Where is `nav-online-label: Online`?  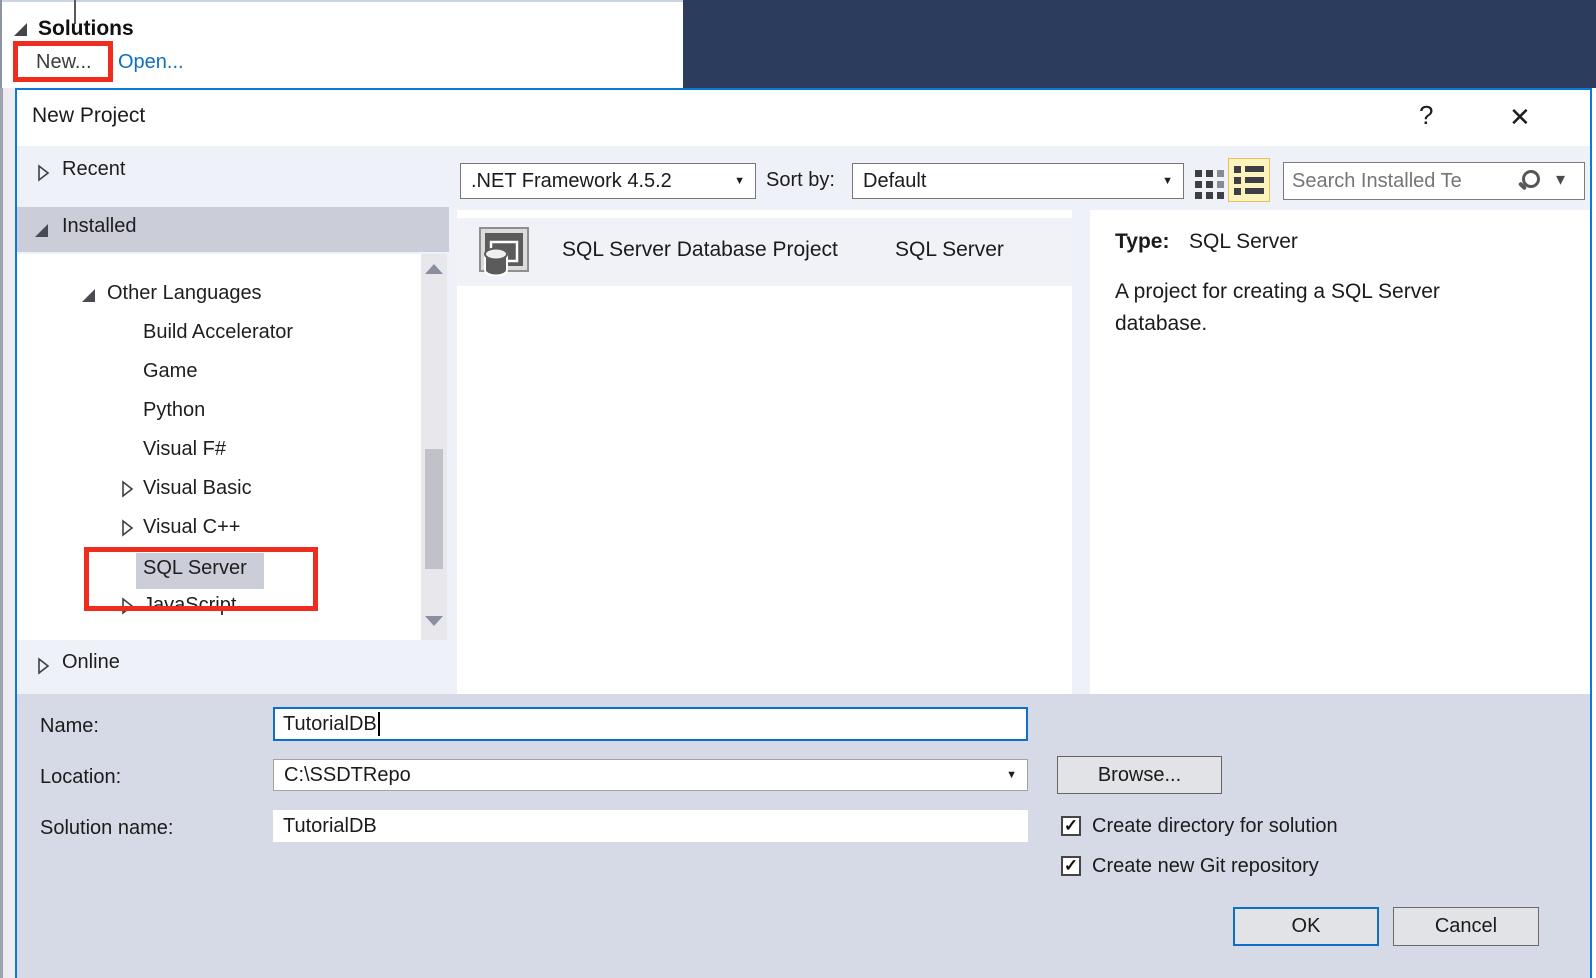
nav-online-label: Online is located at coordinates (91, 662).